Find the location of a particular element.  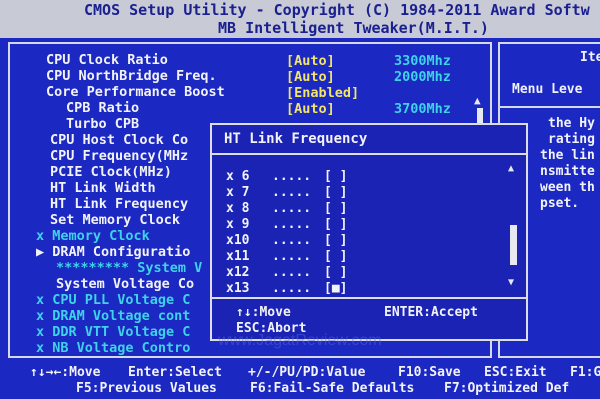

hint-accept: ENTER:Accept is located at coordinates (431, 312).